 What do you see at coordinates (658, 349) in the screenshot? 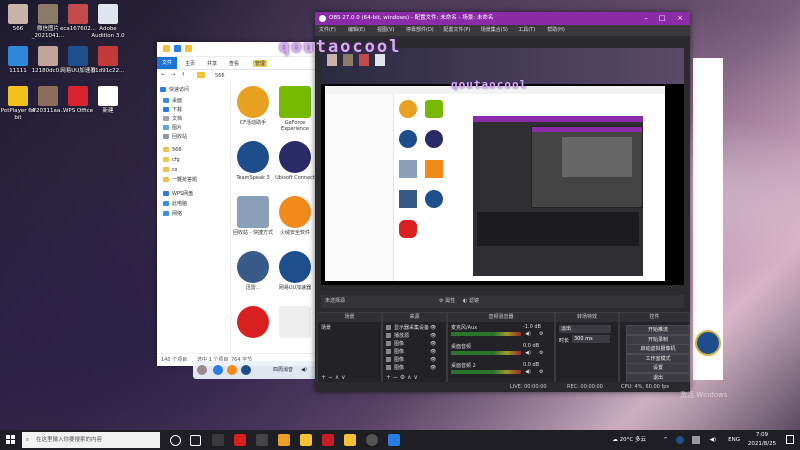
I see `control-button: 启动虚拟摄像机` at bounding box center [658, 349].